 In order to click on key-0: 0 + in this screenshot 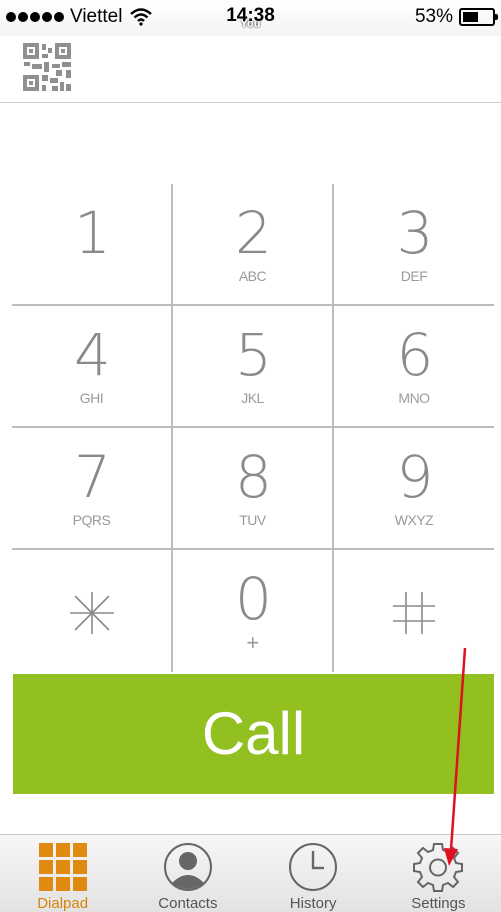, I will do `click(253, 611)`.